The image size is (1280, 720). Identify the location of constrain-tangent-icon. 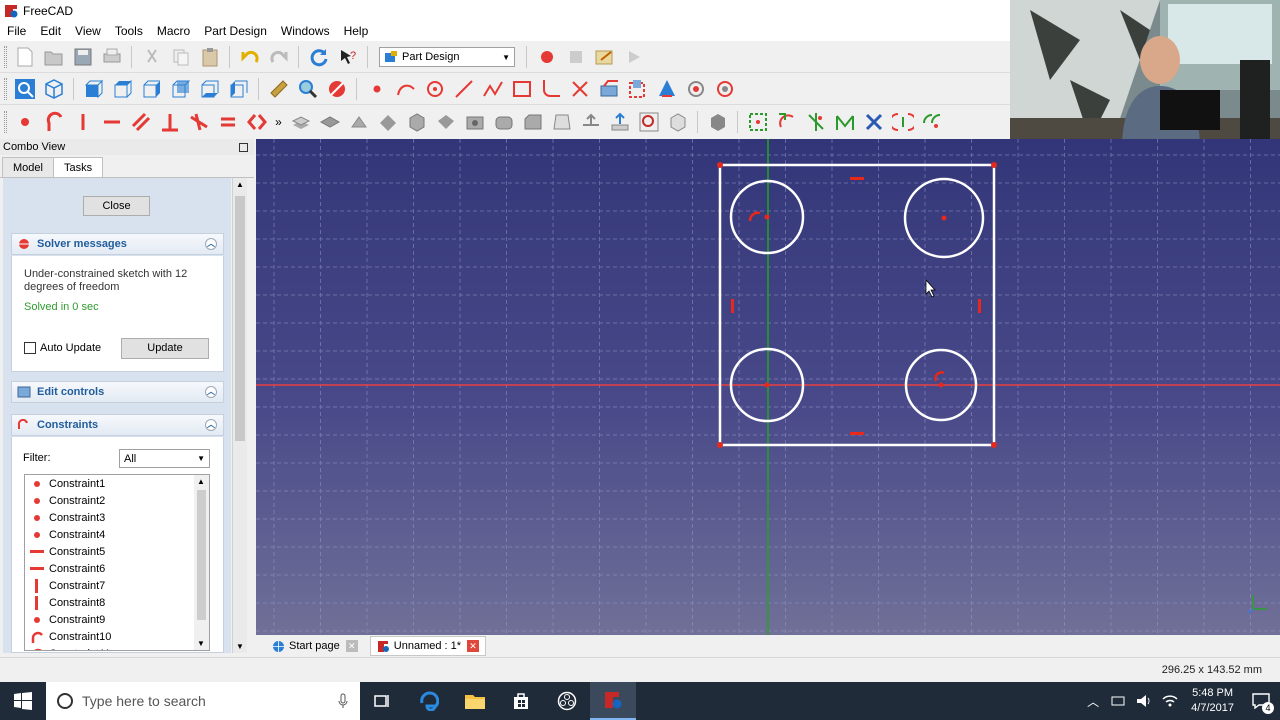
(199, 122).